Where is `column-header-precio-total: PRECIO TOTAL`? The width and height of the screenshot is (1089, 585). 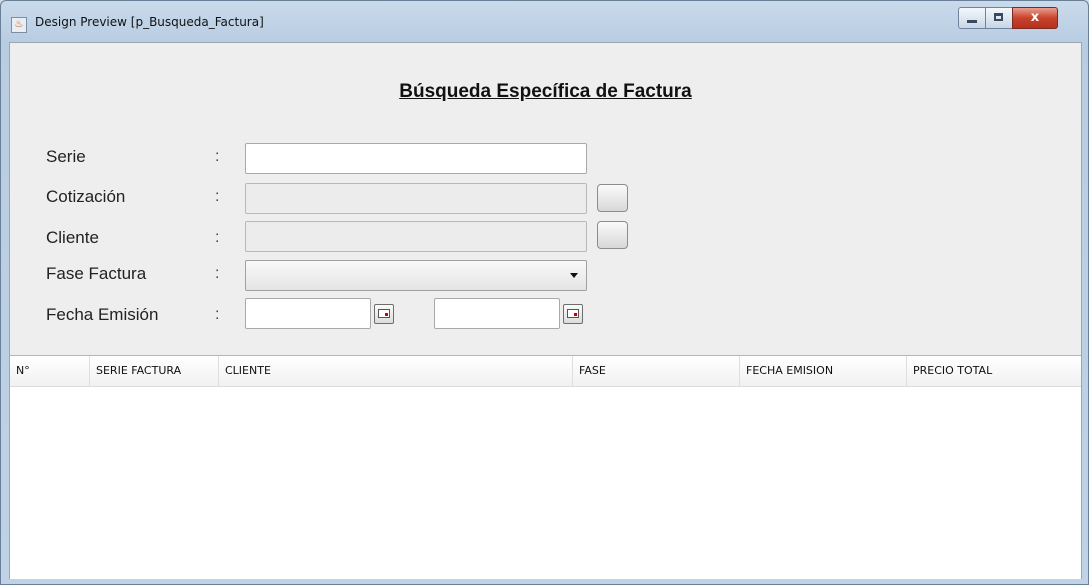
column-header-precio-total: PRECIO TOTAL is located at coordinates (994, 371).